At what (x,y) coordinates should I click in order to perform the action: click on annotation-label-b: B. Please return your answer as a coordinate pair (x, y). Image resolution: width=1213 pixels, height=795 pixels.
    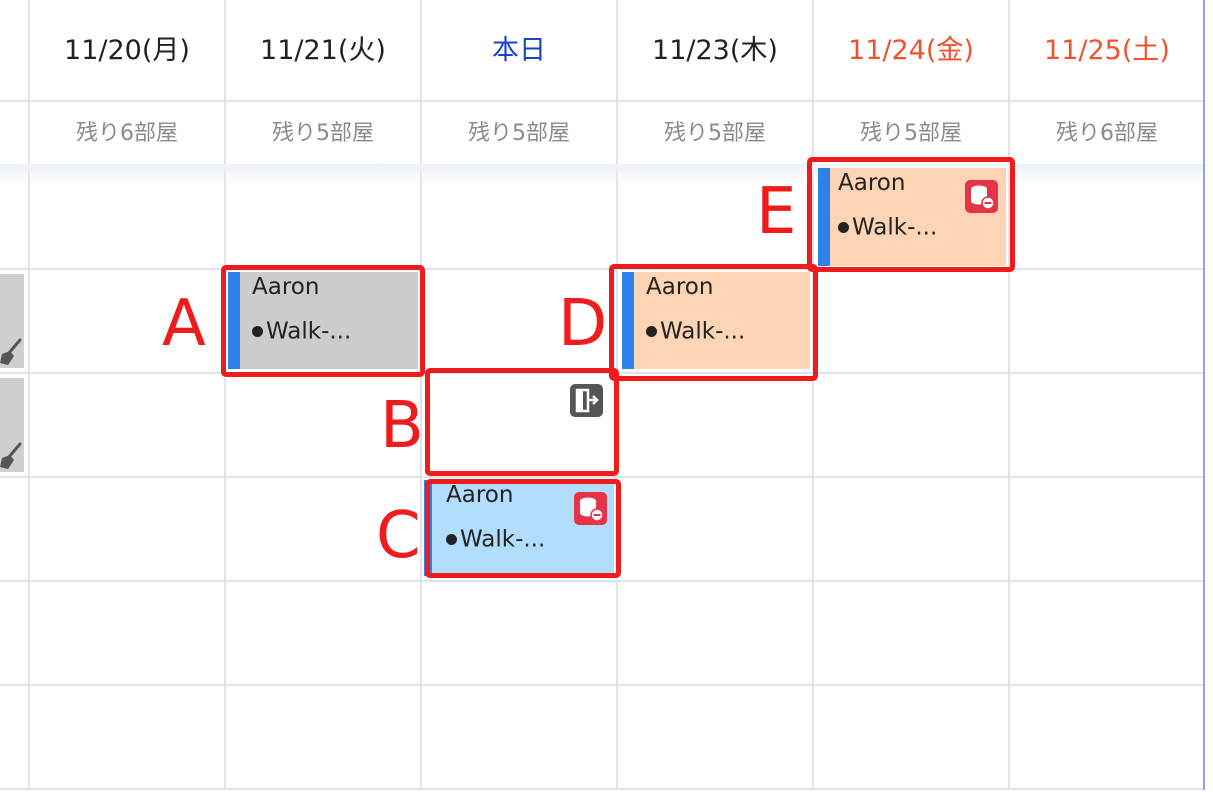
    Looking at the image, I should click on (402, 426).